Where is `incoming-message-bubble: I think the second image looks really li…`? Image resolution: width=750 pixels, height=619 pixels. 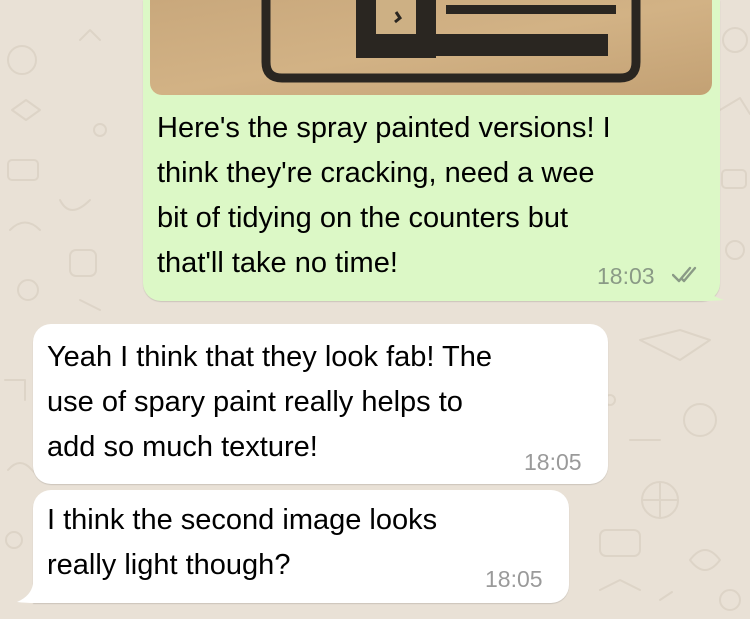
incoming-message-bubble: I think the second image looks really li… is located at coordinates (301, 546).